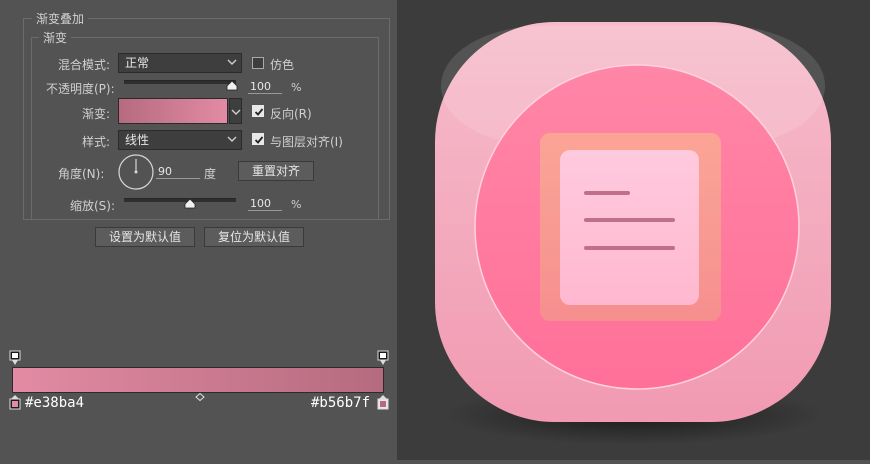 This screenshot has height=464, width=870. I want to click on style-select: 线性, so click(180, 140).